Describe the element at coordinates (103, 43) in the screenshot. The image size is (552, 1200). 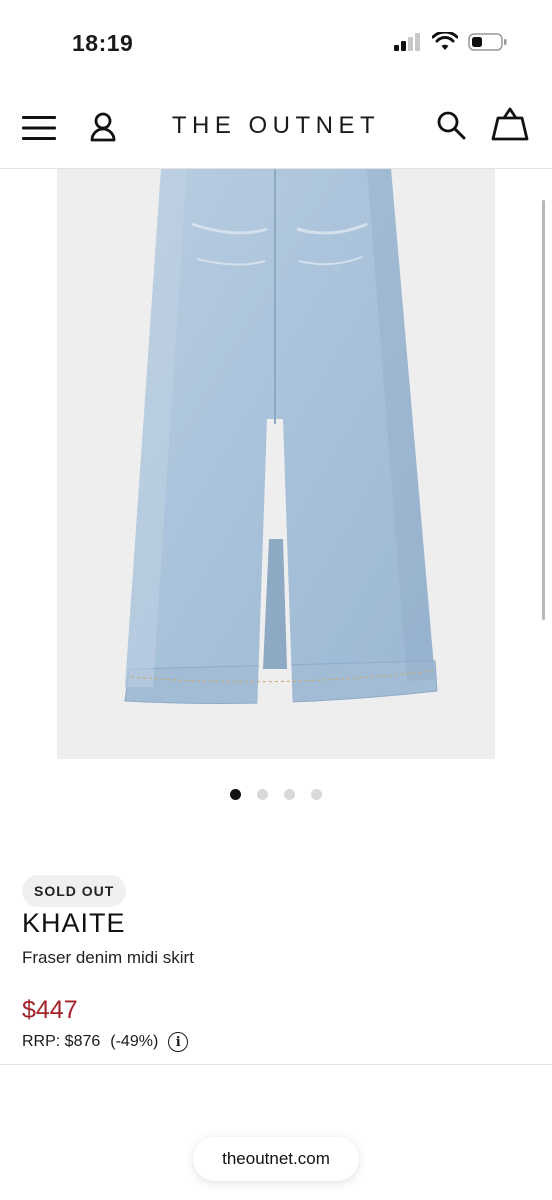
I see `status-time: 18:19` at that location.